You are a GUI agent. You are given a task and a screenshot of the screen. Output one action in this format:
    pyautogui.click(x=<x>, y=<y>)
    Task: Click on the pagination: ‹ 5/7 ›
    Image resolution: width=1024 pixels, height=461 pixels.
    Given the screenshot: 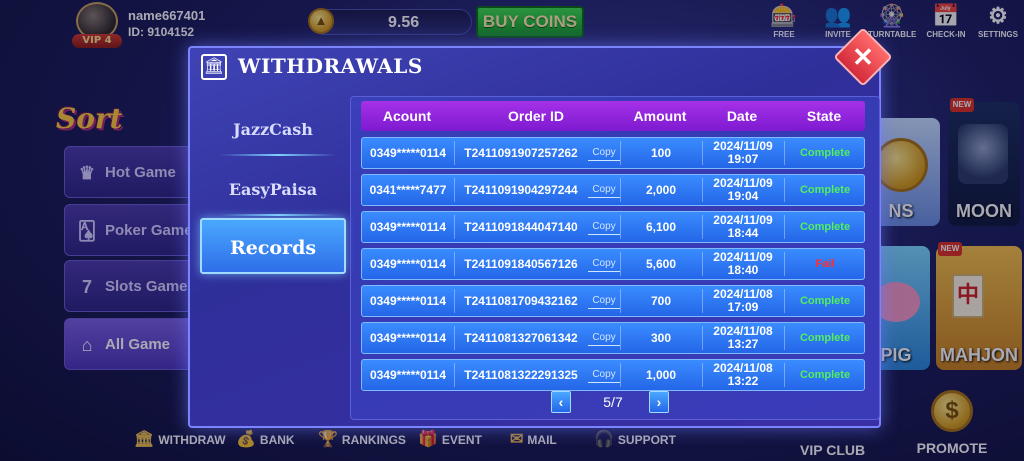 What is the action you would take?
    pyautogui.click(x=611, y=402)
    